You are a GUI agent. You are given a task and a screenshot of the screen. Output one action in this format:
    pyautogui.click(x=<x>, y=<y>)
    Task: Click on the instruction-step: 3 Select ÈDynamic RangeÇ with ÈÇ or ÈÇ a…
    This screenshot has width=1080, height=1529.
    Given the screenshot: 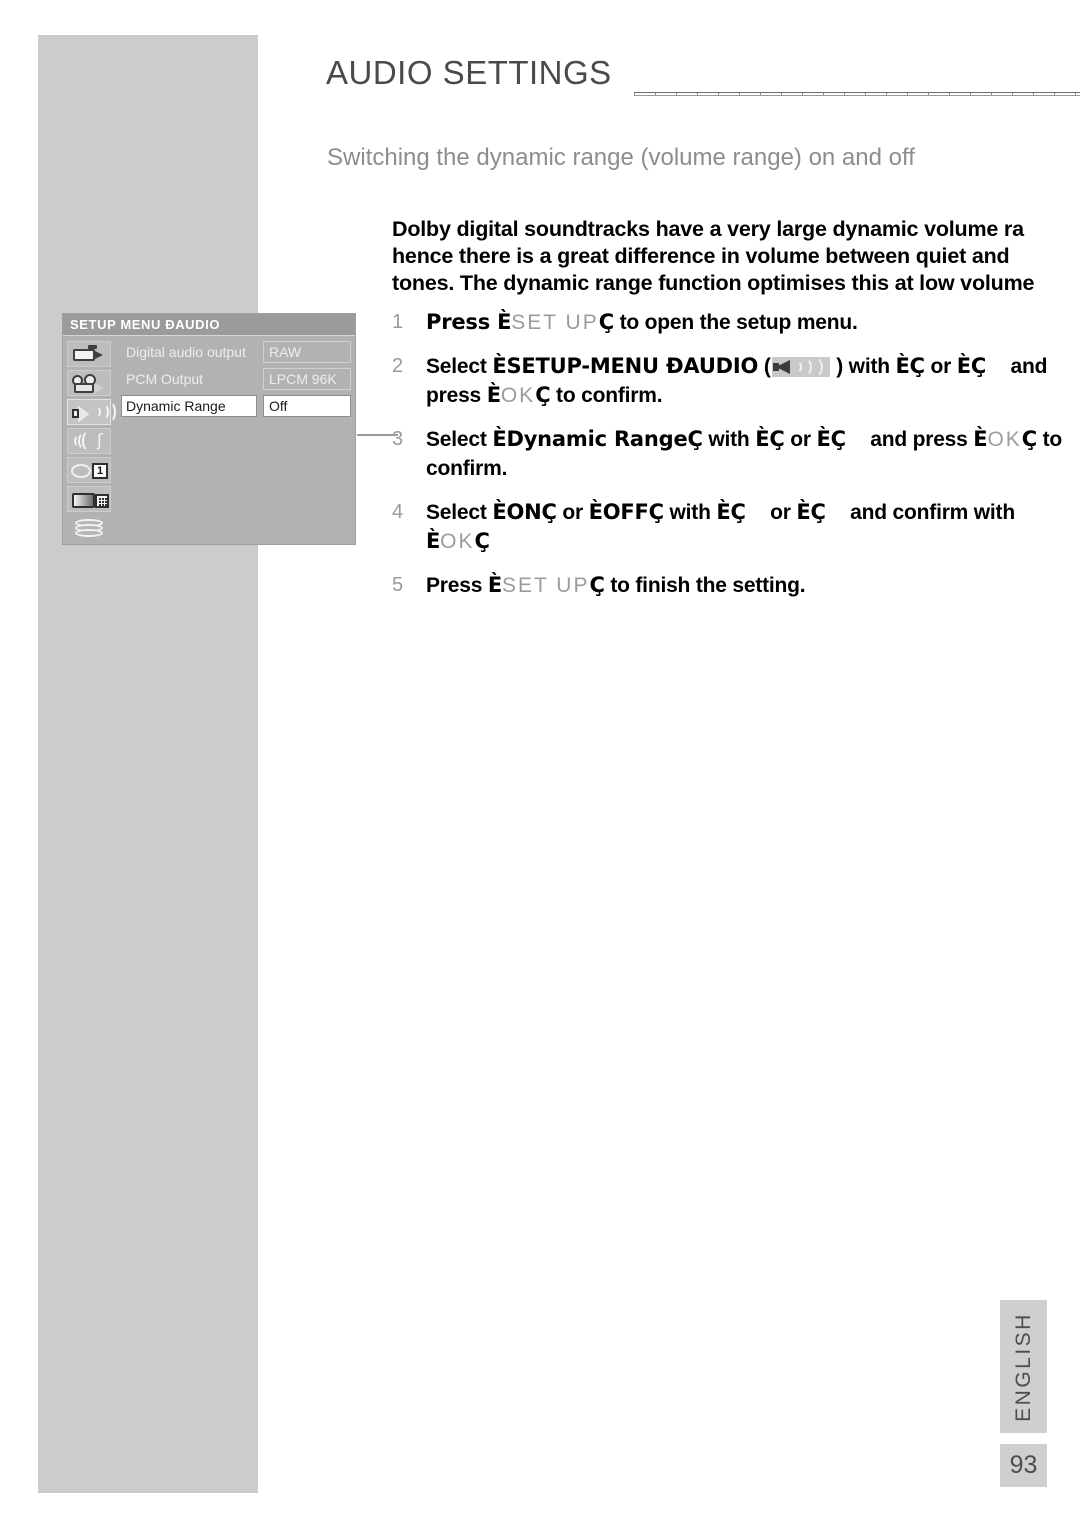 What is the action you would take?
    pyautogui.click(x=736, y=454)
    